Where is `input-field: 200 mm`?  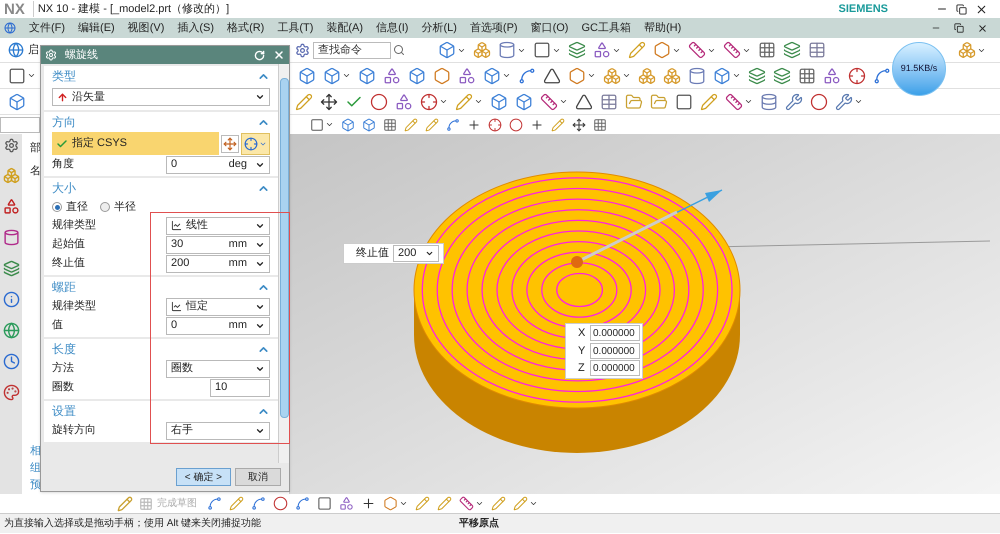
input-field: 200 mm is located at coordinates (218, 263).